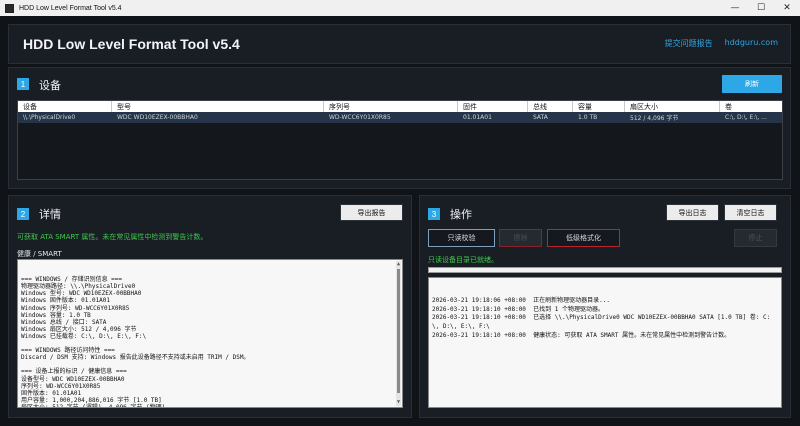 This screenshot has width=800, height=426. What do you see at coordinates (112, 237) in the screenshot?
I see `smart-status-text: 可获取 ATA SMART 属性。未在常见属性中检测到警告计数。` at bounding box center [112, 237].